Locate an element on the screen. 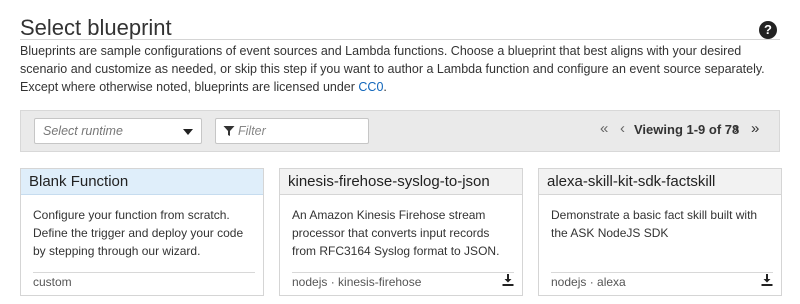 Image resolution: width=800 pixels, height=304 pixels. card-title: alexa-skill-kit-sdk-factskill is located at coordinates (660, 182).